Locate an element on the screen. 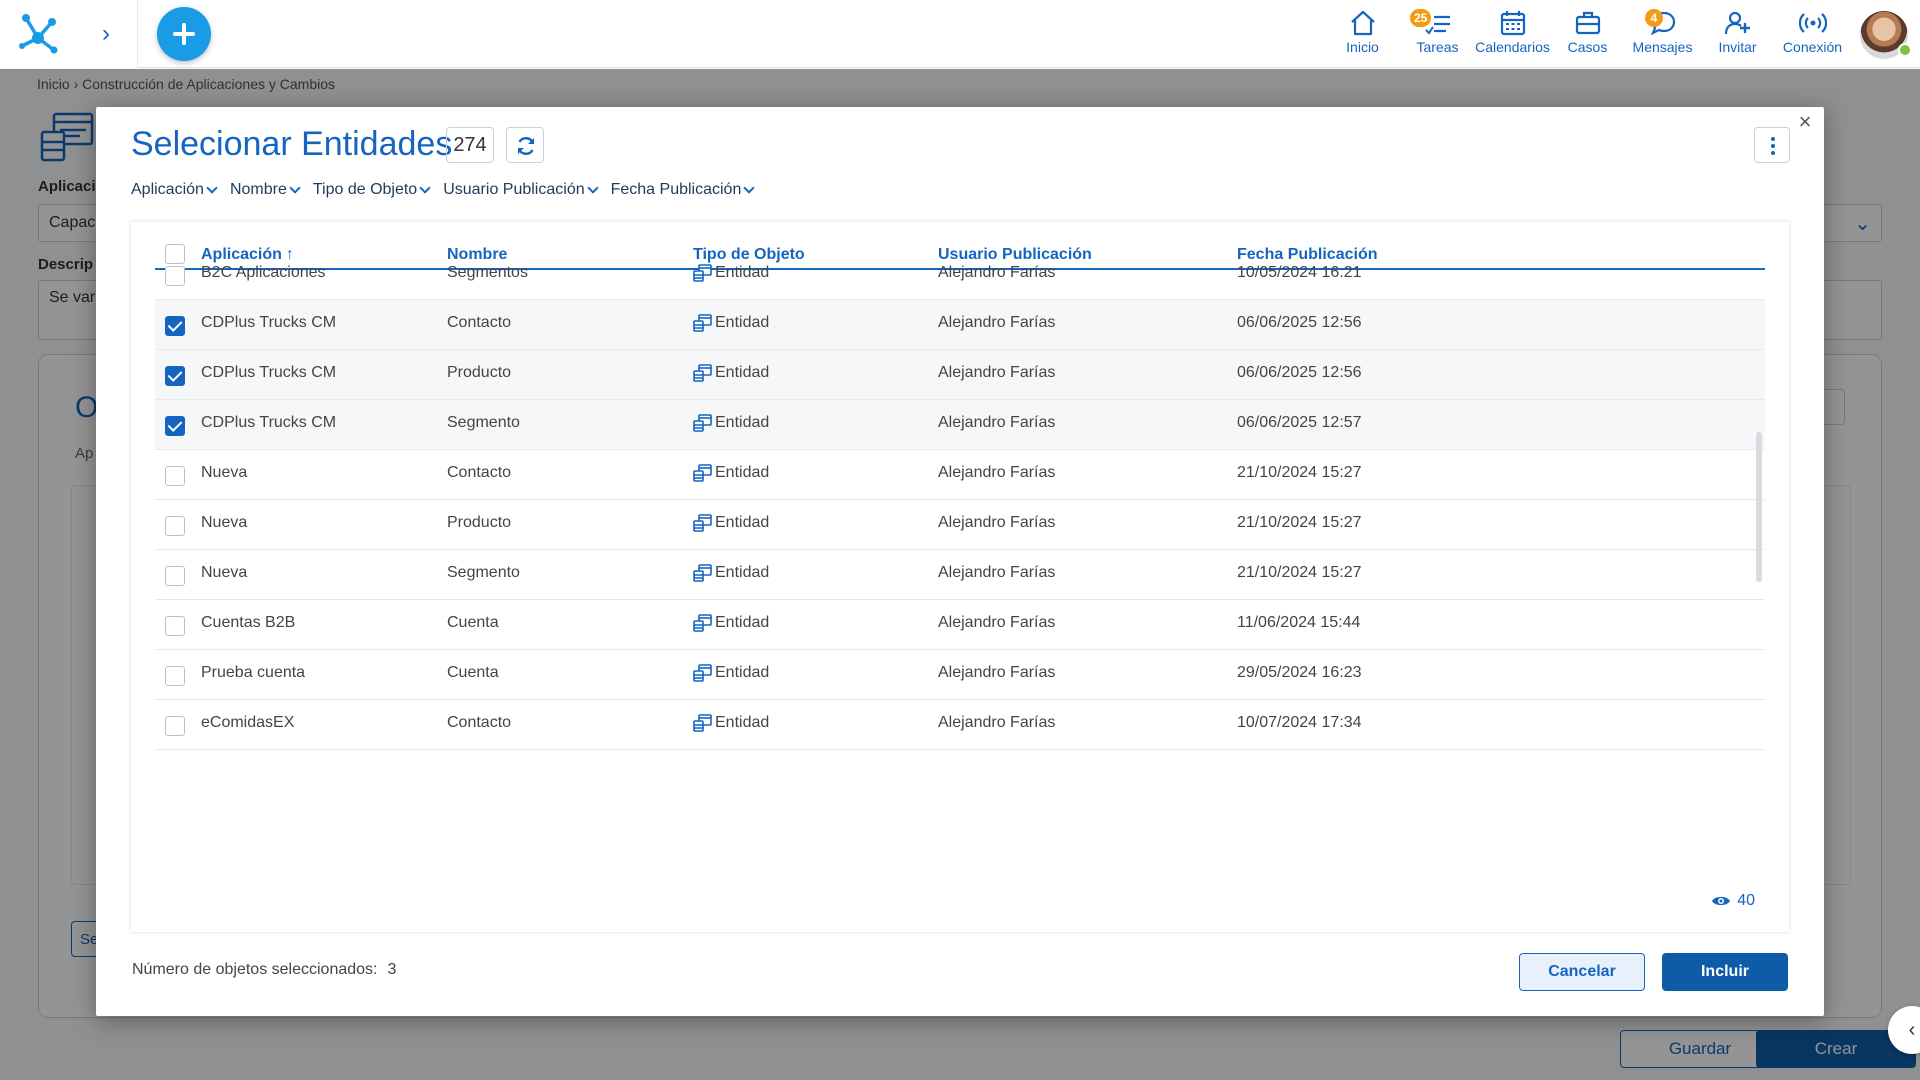 The image size is (1920, 1080). filter-label: Aplicación is located at coordinates (167, 189).